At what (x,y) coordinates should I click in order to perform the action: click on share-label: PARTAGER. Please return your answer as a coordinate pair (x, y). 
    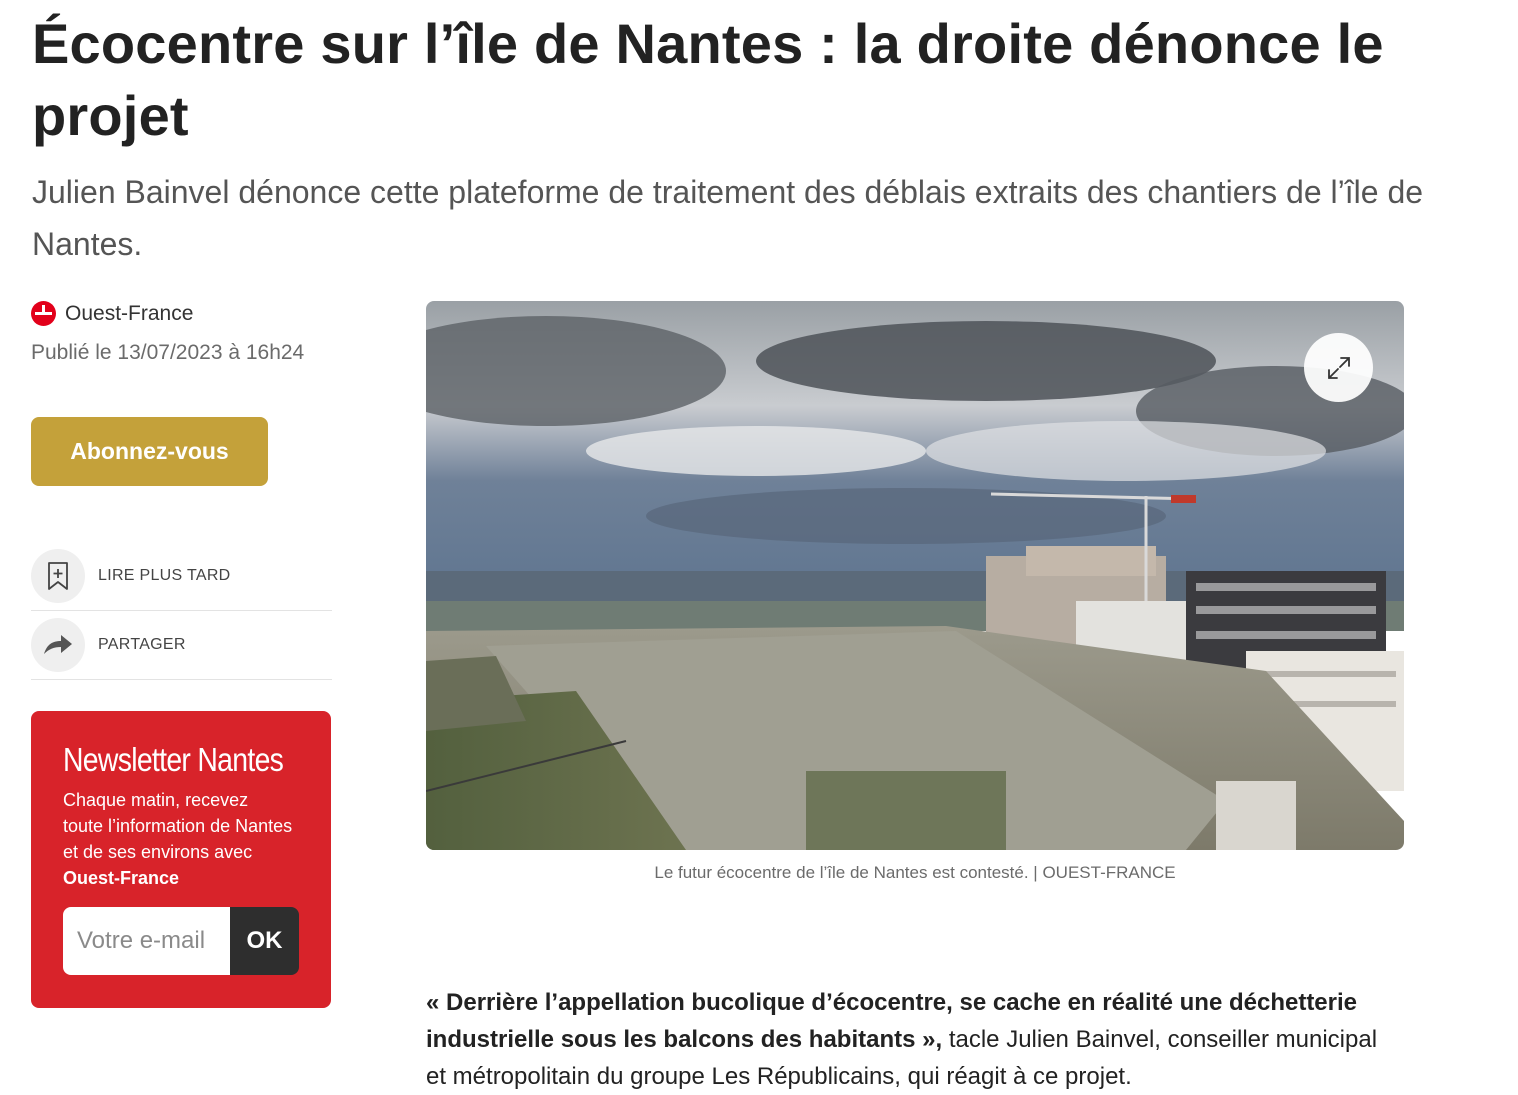
    Looking at the image, I should click on (142, 644).